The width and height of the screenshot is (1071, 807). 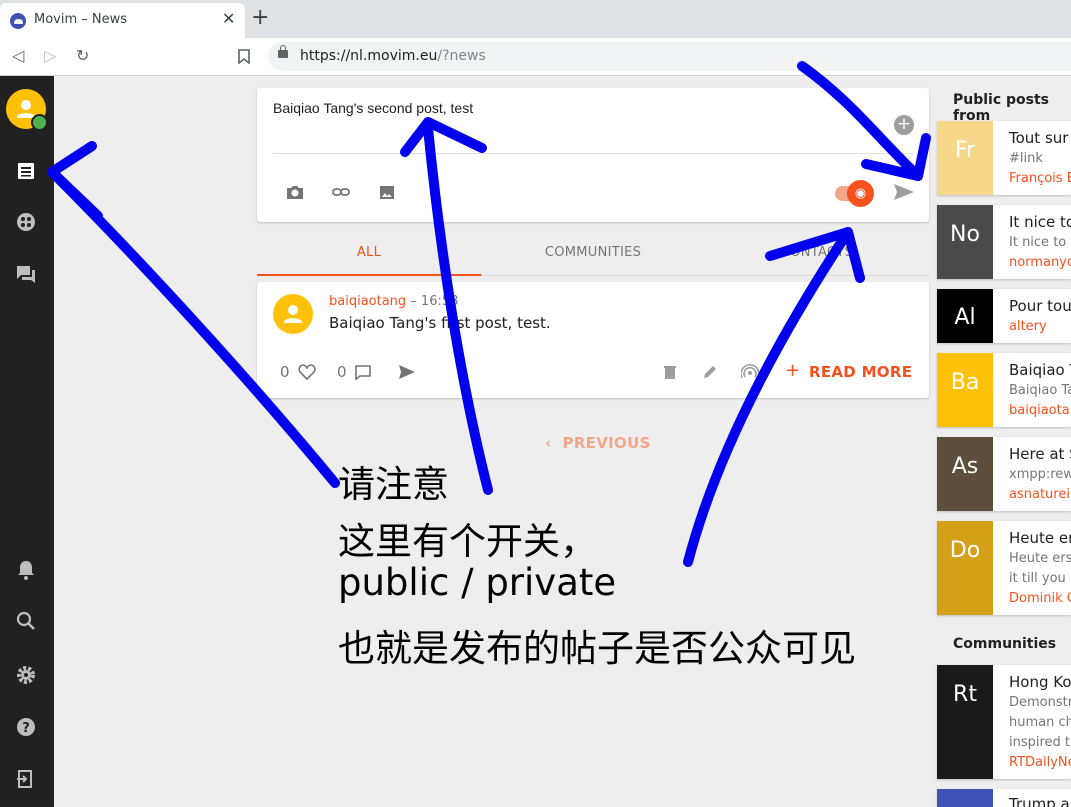 I want to click on url-text: https://nl.movim.eu/?news, so click(x=393, y=56).